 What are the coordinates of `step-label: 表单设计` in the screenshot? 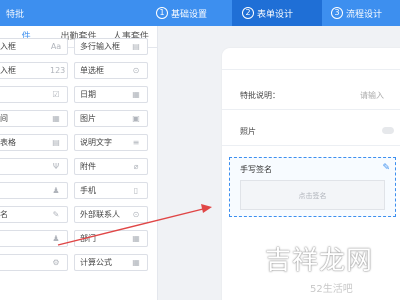 It's located at (275, 14).